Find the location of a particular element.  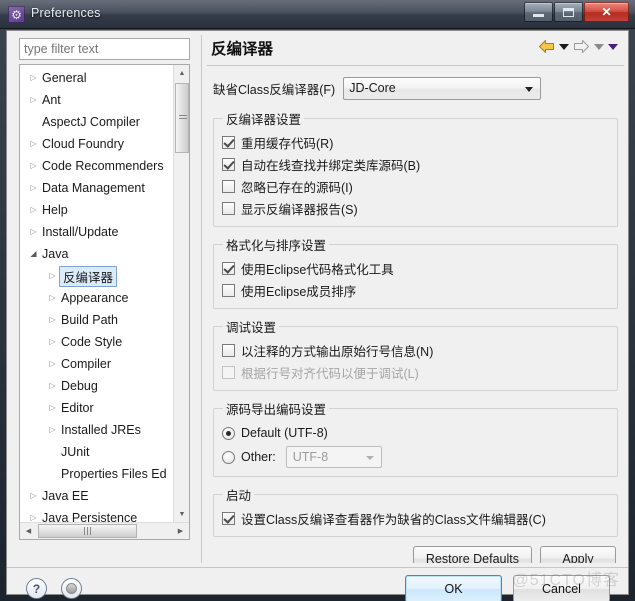

checkbox-label: 使用Eclipse成员排序 is located at coordinates (299, 291).